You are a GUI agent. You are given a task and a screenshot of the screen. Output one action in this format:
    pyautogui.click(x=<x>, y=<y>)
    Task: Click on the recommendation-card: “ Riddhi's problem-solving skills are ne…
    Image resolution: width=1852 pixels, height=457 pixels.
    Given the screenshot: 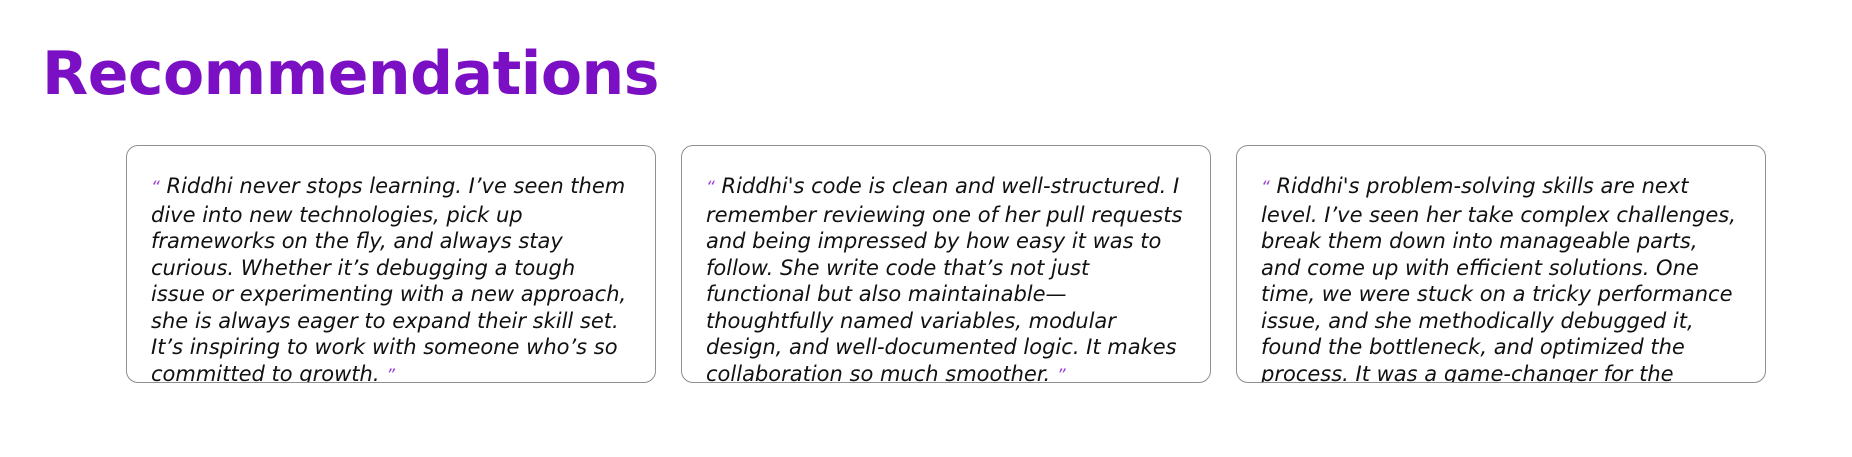 What is the action you would take?
    pyautogui.click(x=1501, y=264)
    